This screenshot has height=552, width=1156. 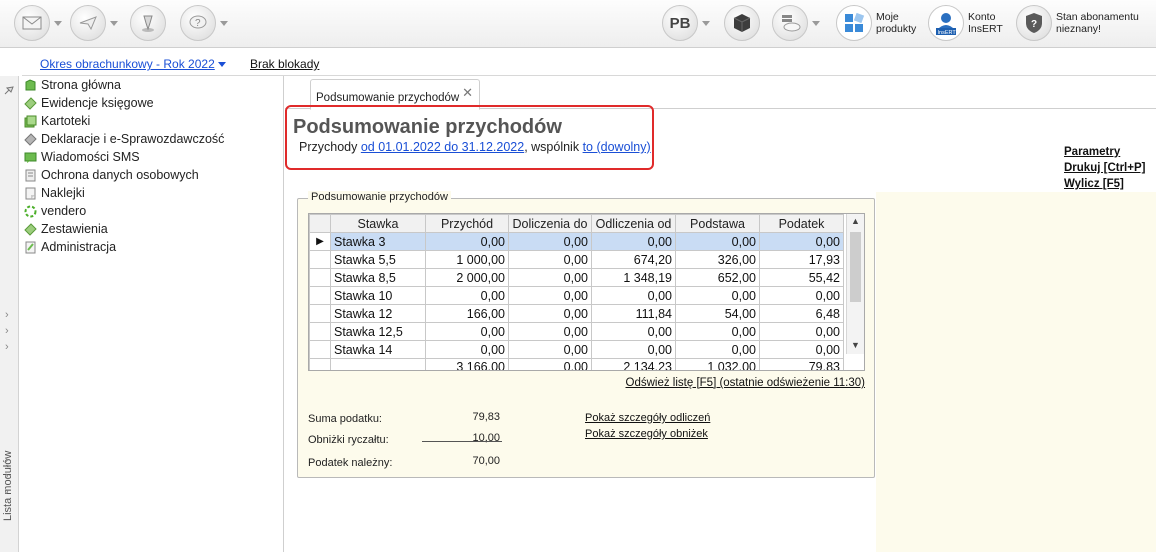 What do you see at coordinates (467, 313) in the screenshot?
I see `table-cell: 166,00` at bounding box center [467, 313].